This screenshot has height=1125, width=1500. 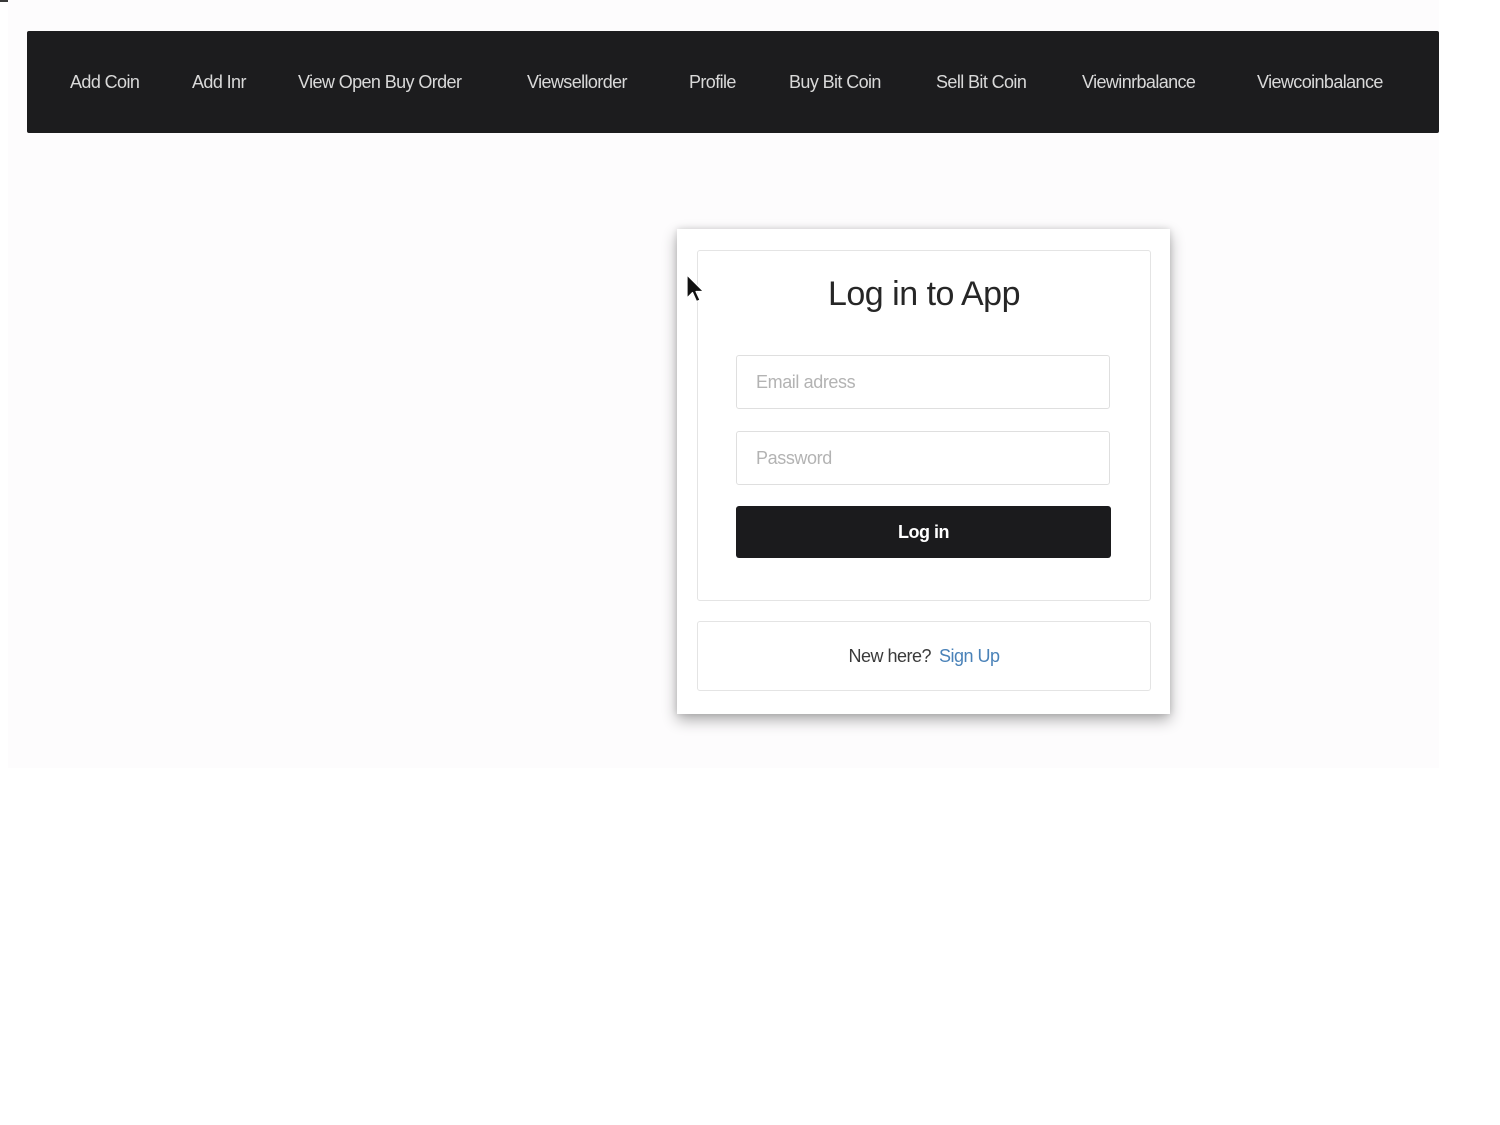 I want to click on email-input, so click(x=923, y=382).